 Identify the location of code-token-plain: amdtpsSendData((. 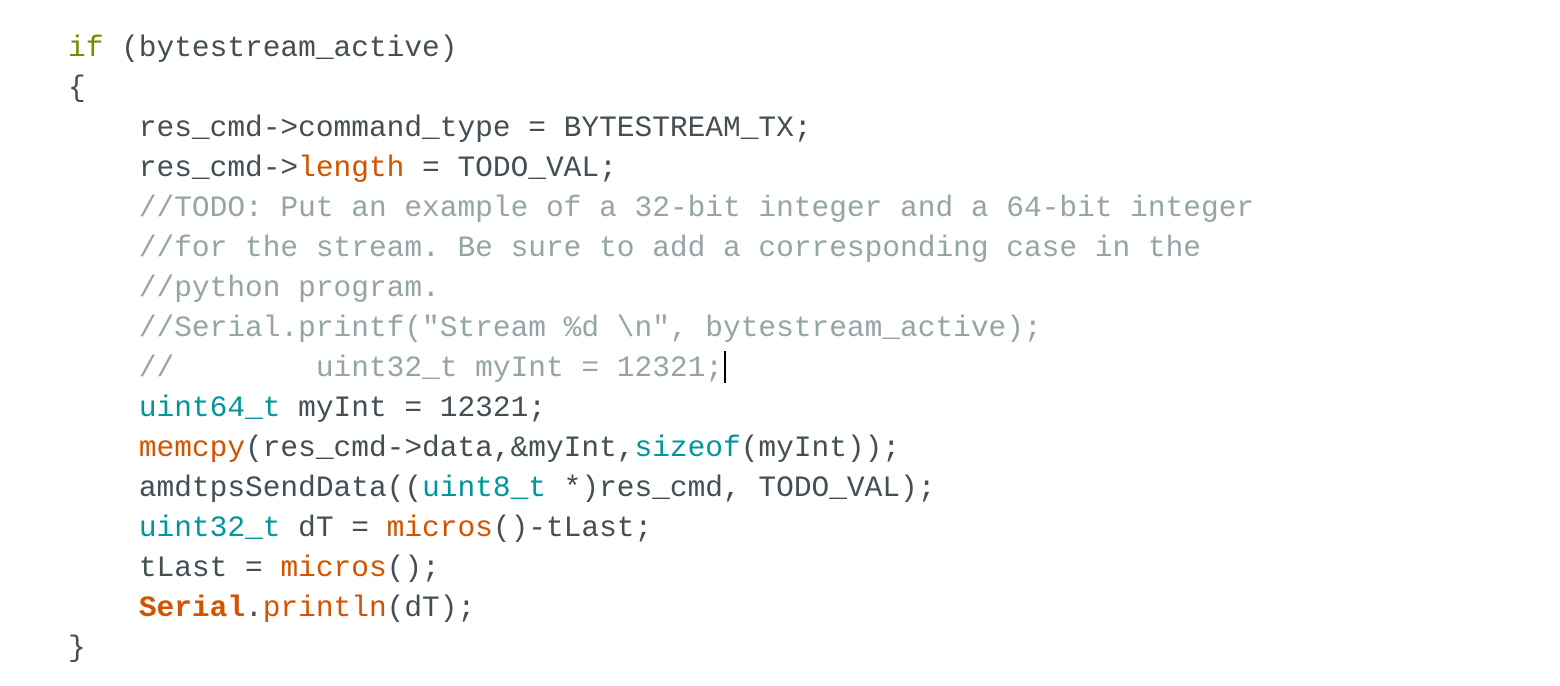
(280, 488).